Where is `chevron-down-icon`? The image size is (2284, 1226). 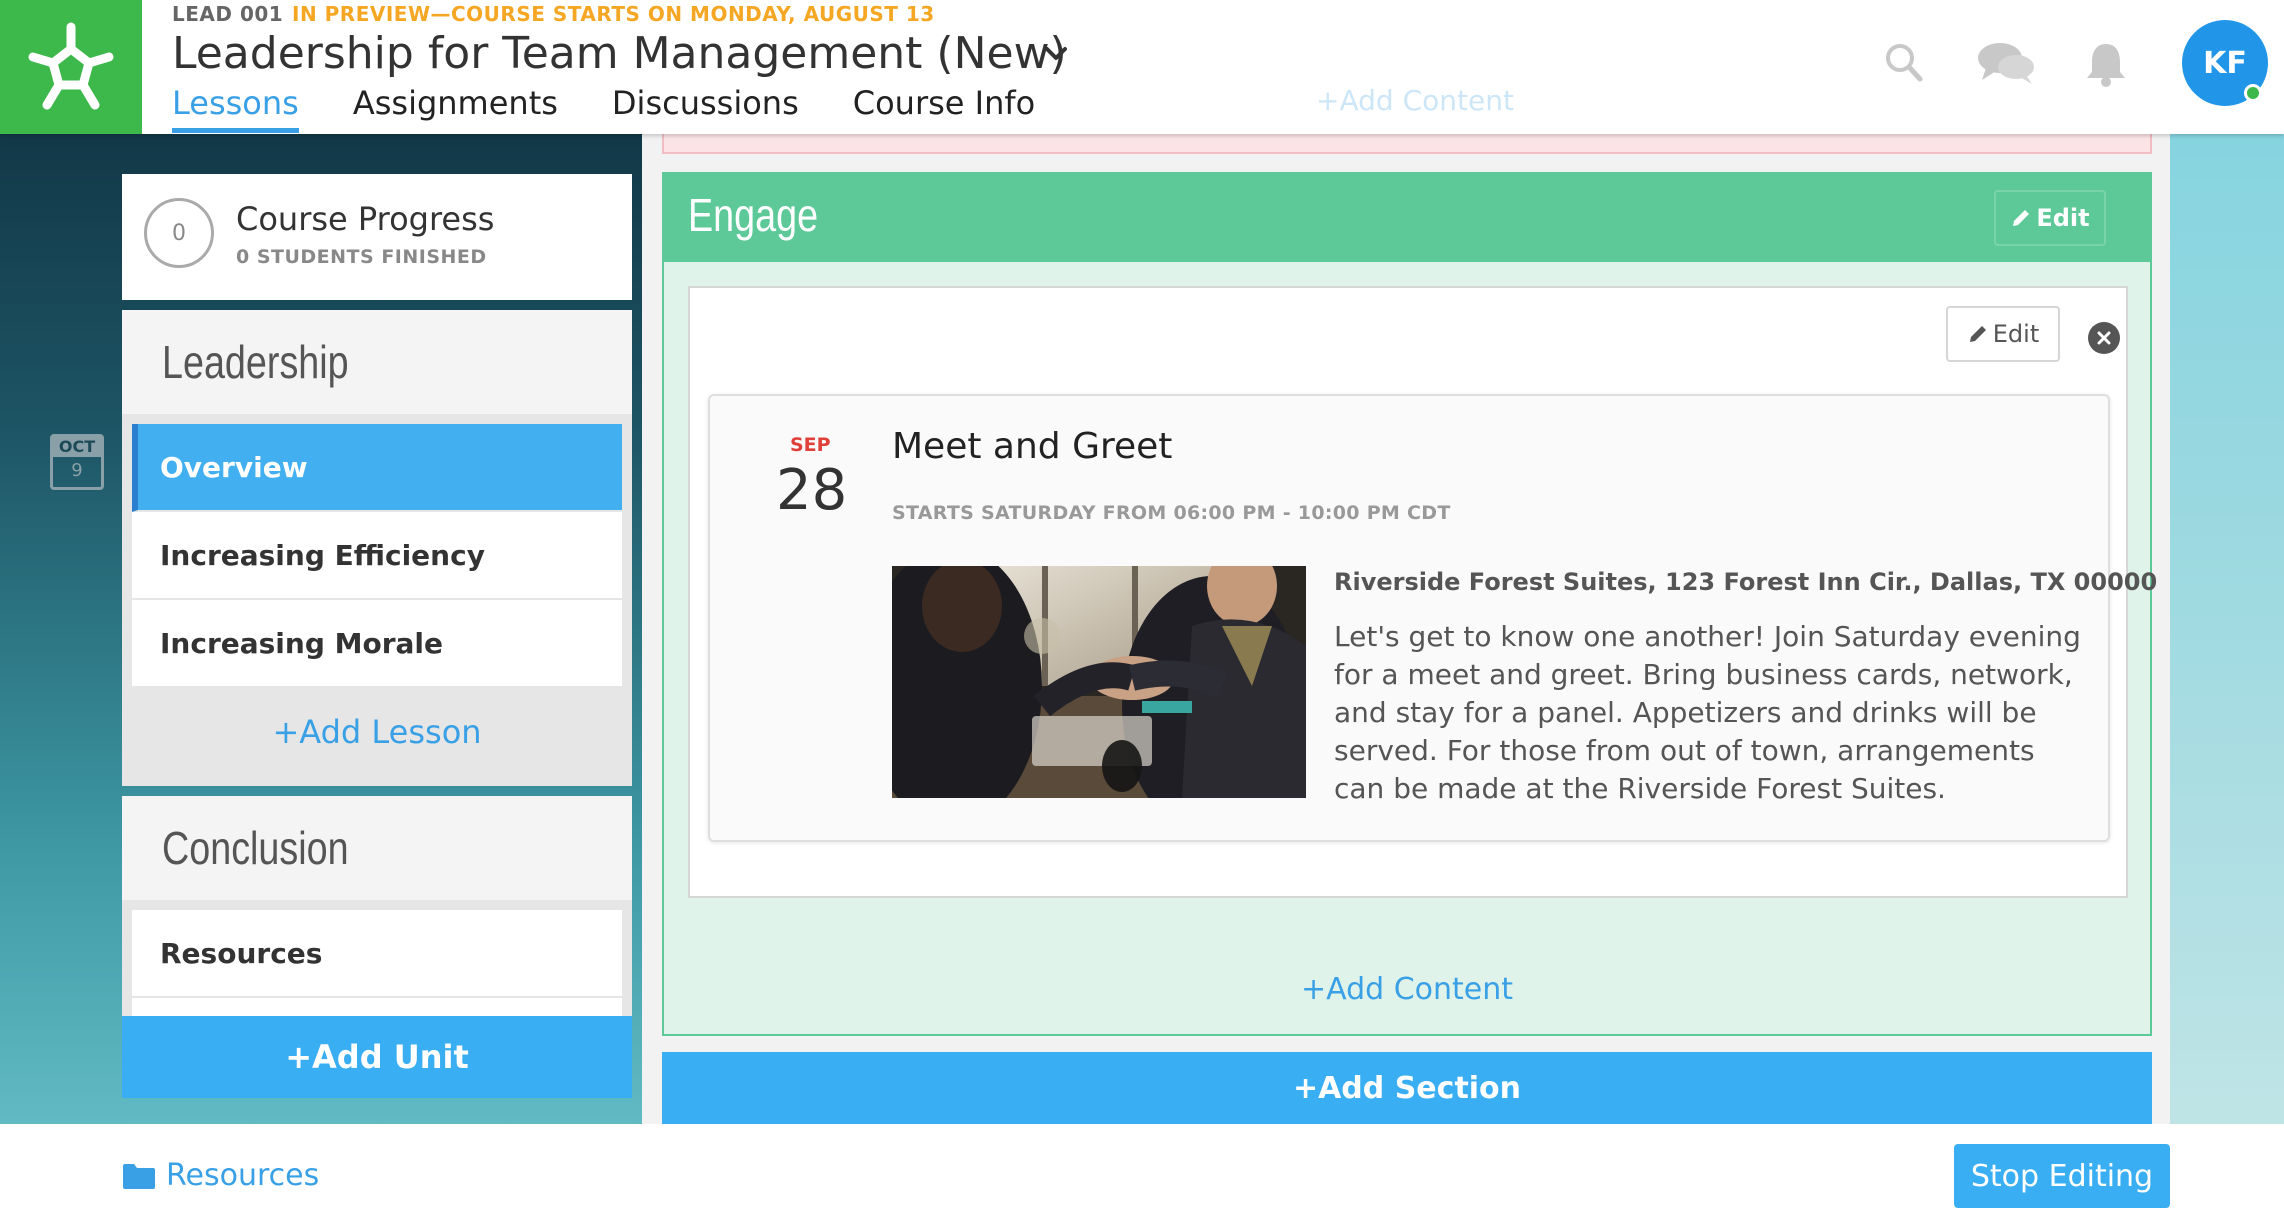 chevron-down-icon is located at coordinates (1056, 54).